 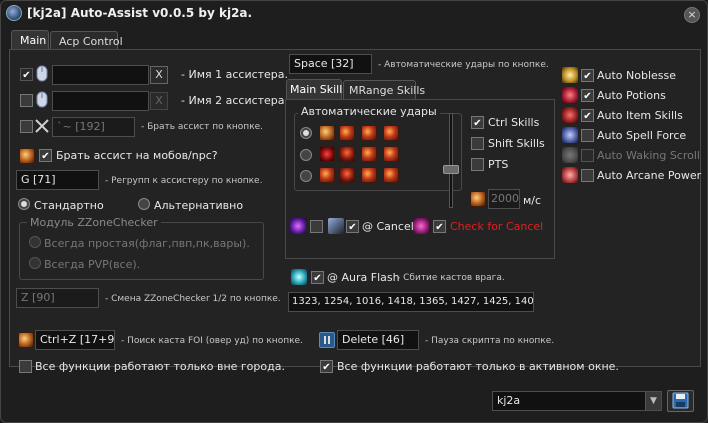 What do you see at coordinates (363, 277) in the screenshot?
I see `aura-flash-label: @ Aura Flash` at bounding box center [363, 277].